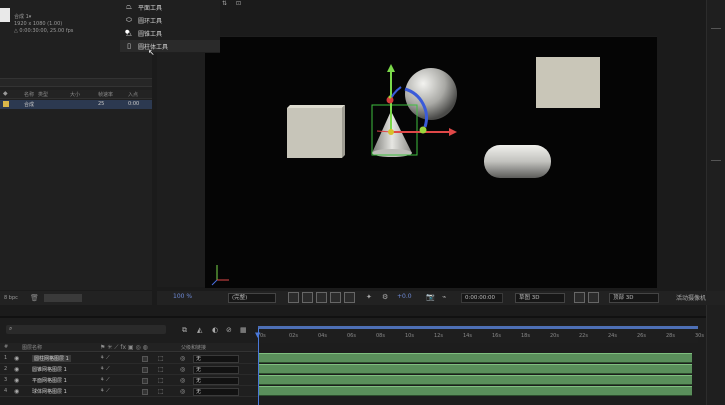 The height and width of the screenshot is (405, 725). I want to click on region-of-interest-button, so click(335, 297).